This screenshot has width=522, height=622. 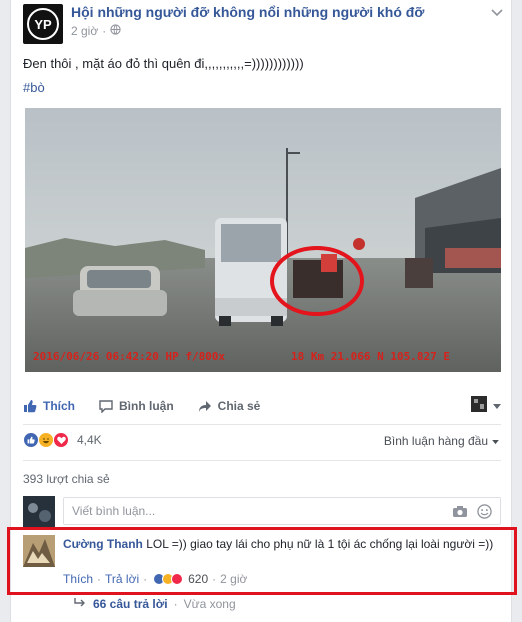 What do you see at coordinates (168, 579) in the screenshot?
I see `comment-reactions` at bounding box center [168, 579].